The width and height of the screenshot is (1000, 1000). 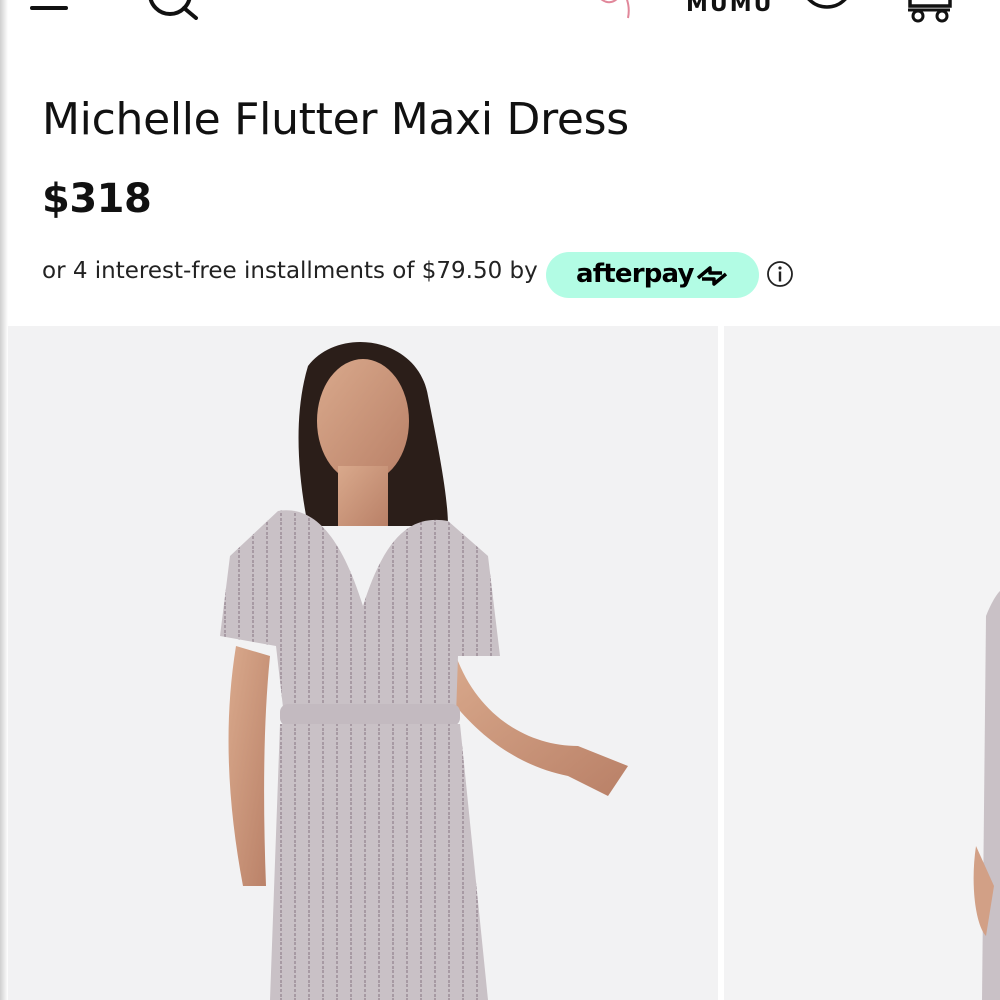 I want to click on afterpay-badge: afterpay, so click(x=652, y=275).